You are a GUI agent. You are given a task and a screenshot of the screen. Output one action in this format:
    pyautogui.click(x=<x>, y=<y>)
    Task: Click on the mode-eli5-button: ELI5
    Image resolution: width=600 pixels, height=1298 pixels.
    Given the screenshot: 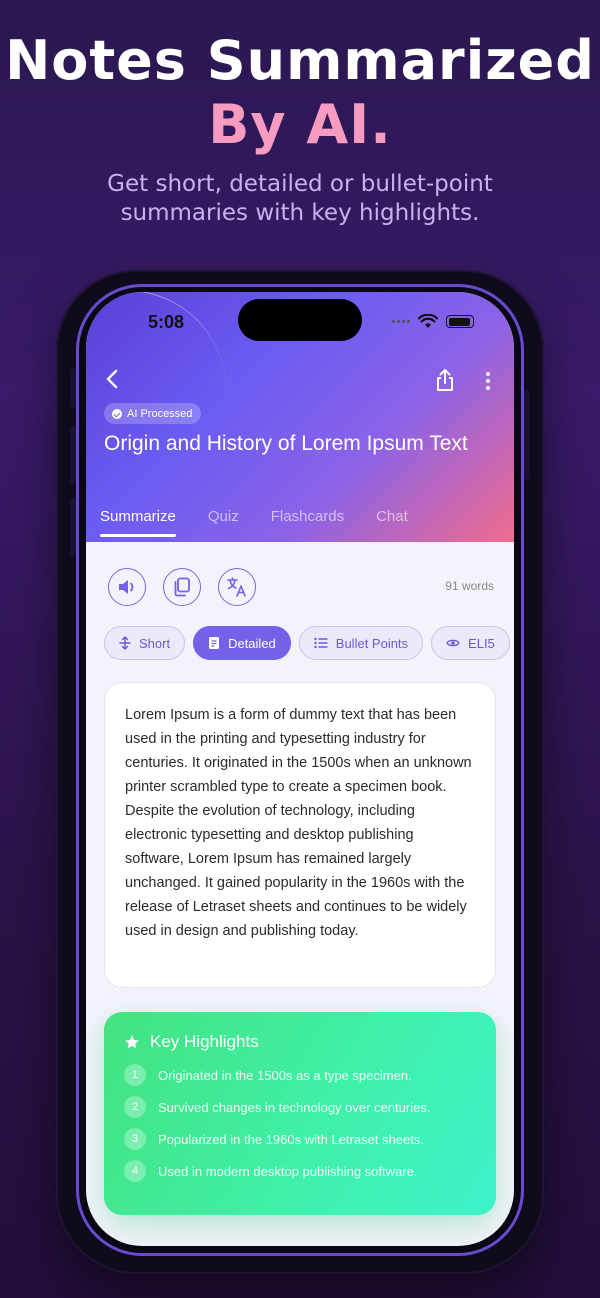 What is the action you would take?
    pyautogui.click(x=470, y=643)
    